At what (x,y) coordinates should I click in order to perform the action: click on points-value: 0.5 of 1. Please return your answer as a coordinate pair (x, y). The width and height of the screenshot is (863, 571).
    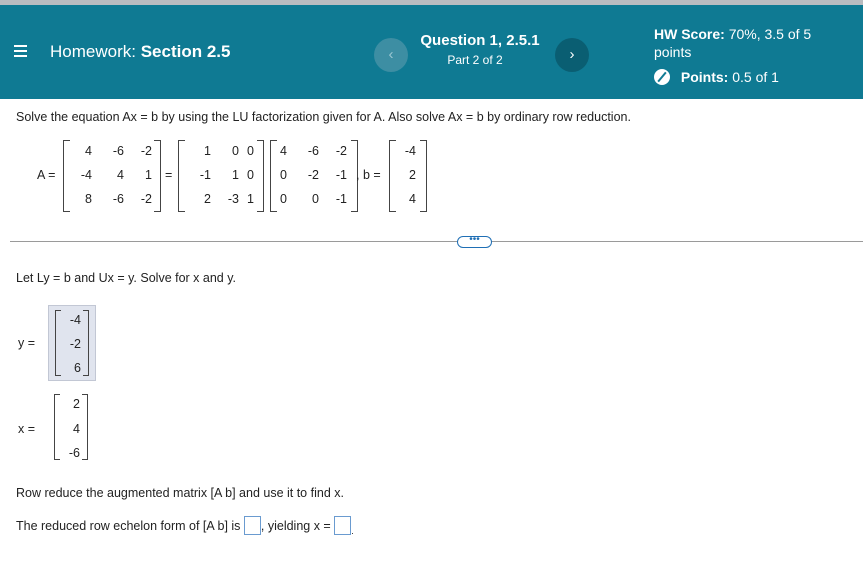
    Looking at the image, I should click on (755, 77).